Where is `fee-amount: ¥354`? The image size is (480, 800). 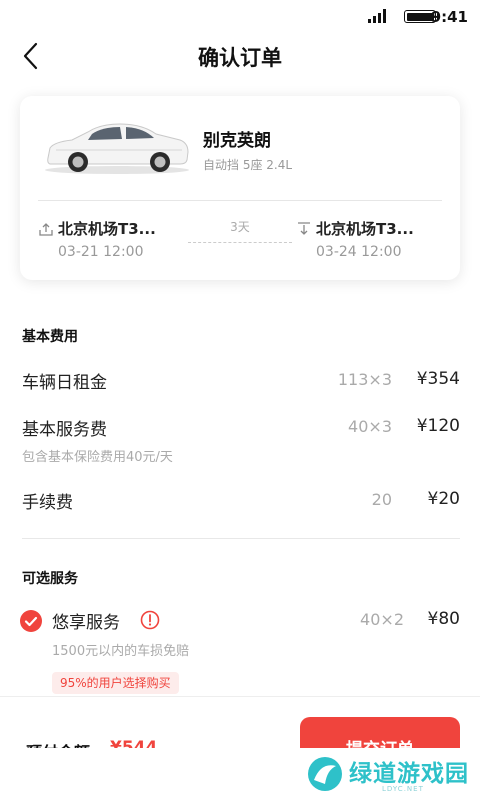 fee-amount: ¥354 is located at coordinates (438, 379).